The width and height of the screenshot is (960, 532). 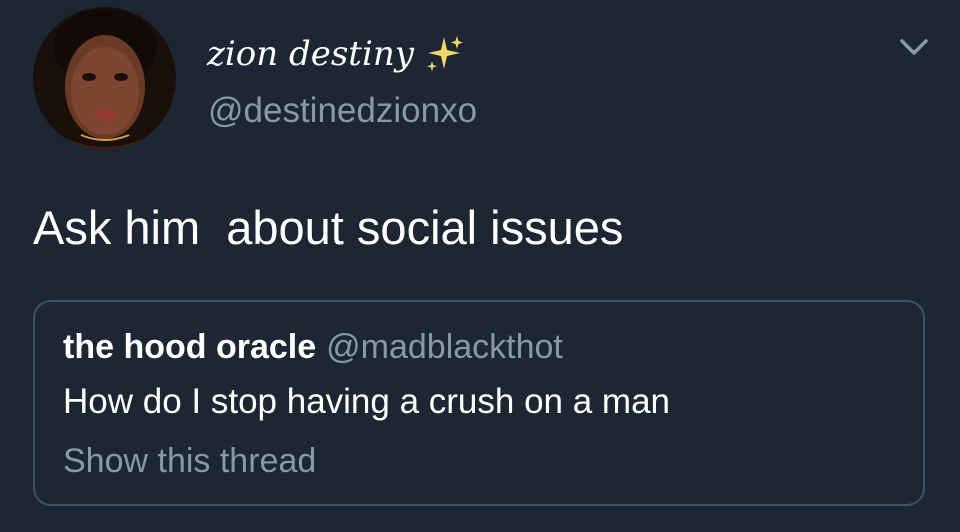 I want to click on show-thread-link: Show this thread, so click(x=189, y=461).